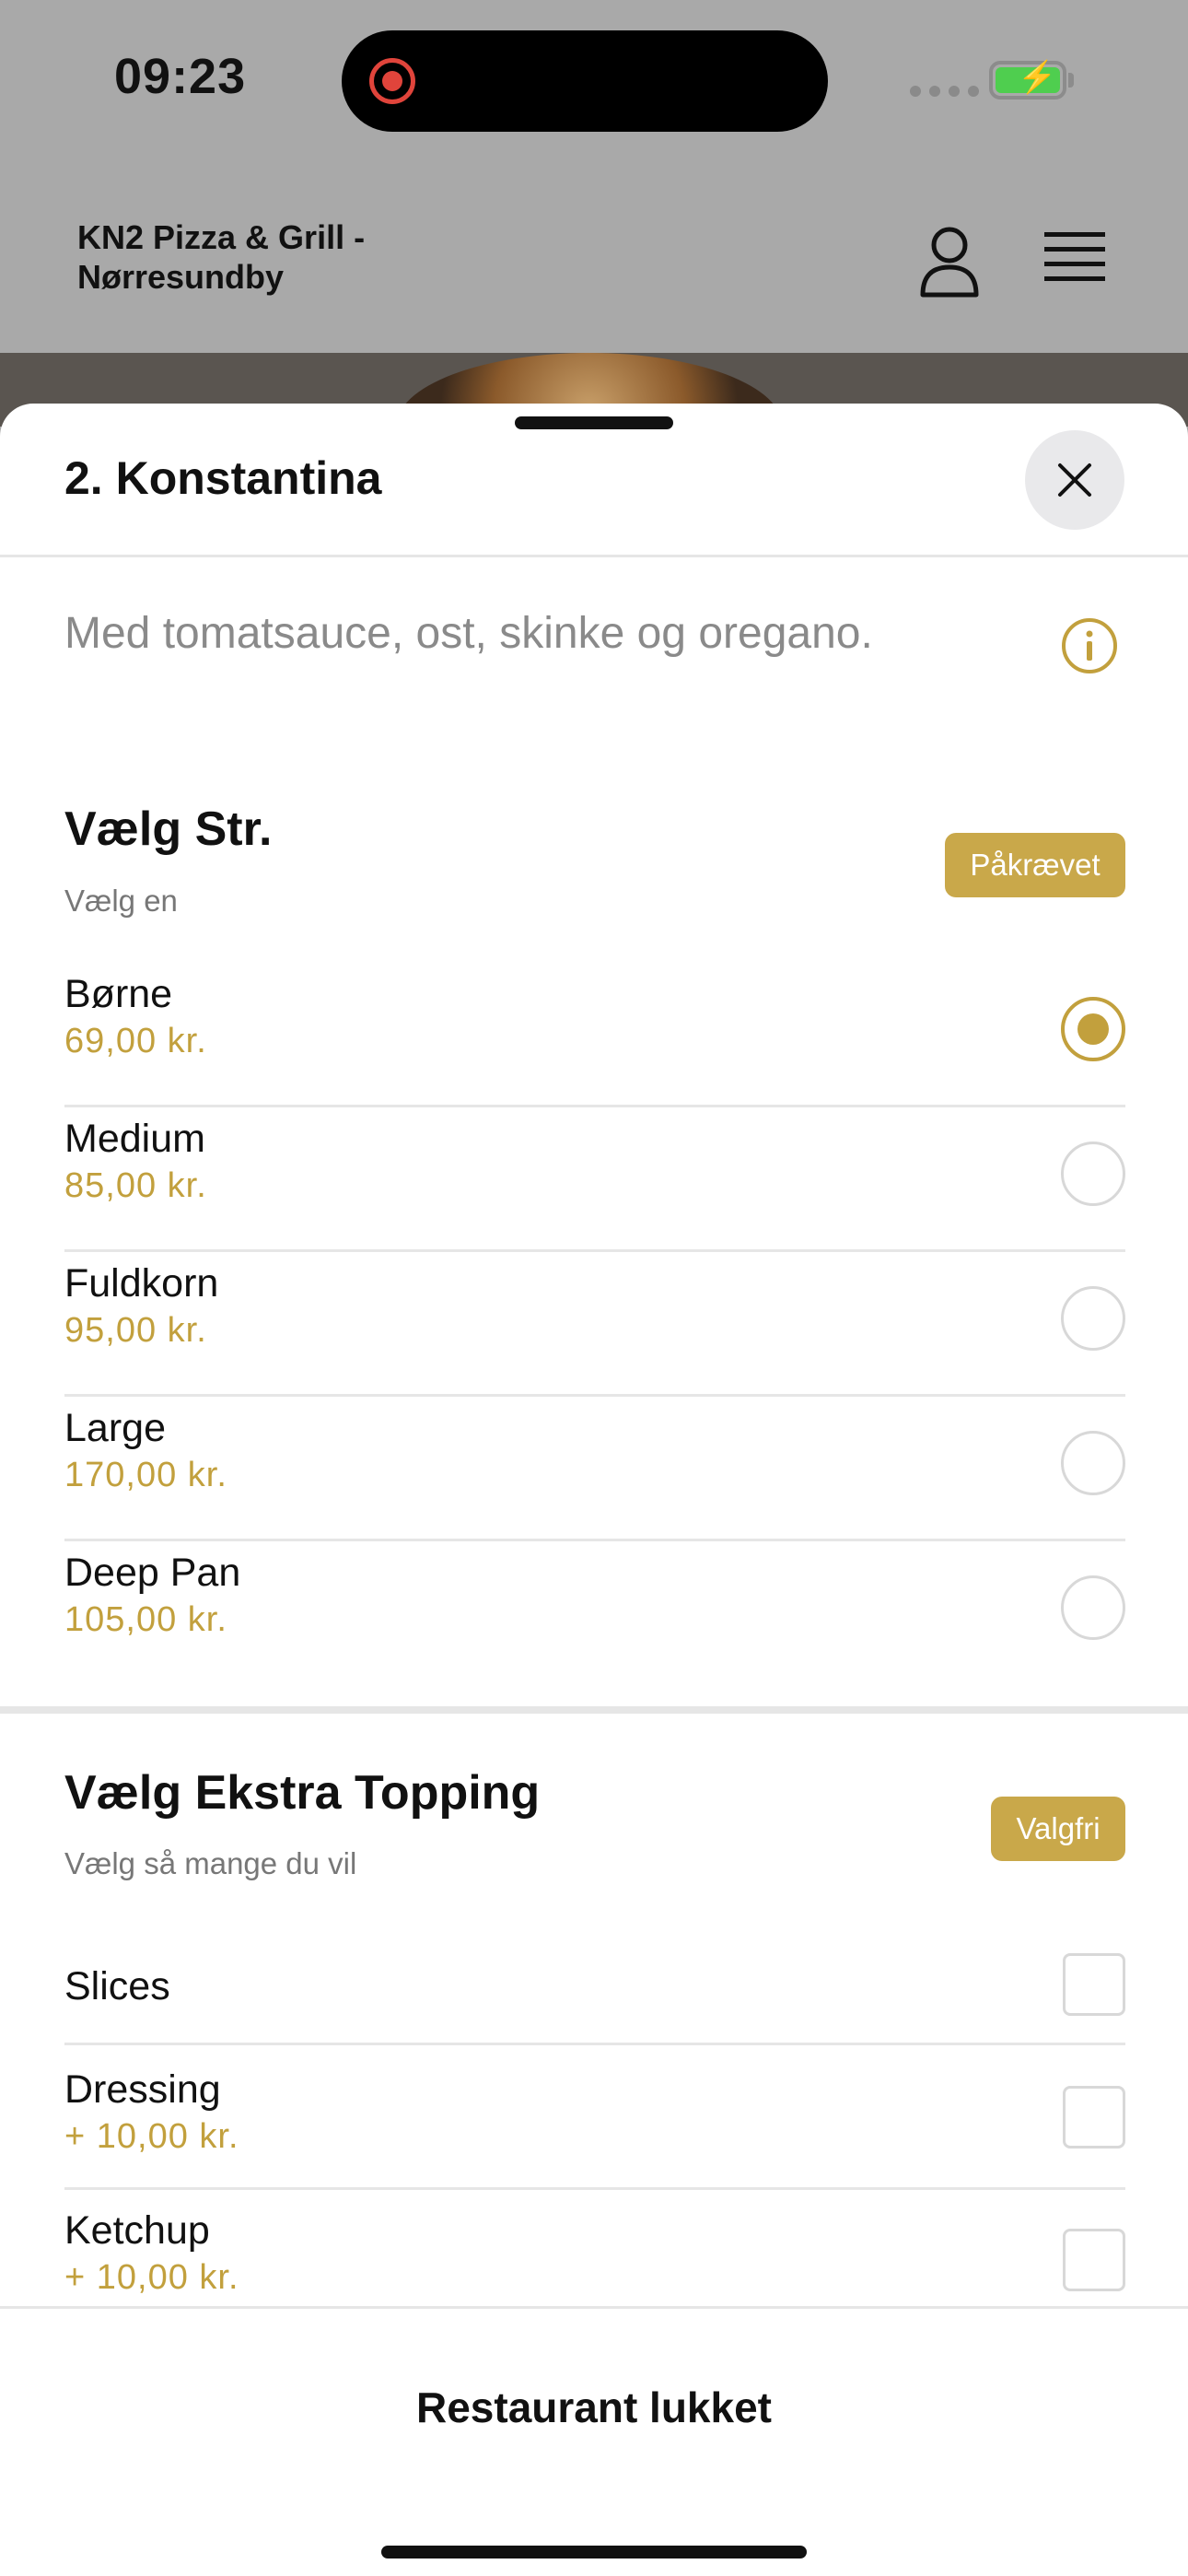 Image resolution: width=1188 pixels, height=2576 pixels. Describe the element at coordinates (143, 2089) in the screenshot. I see `option-name: Dressing` at that location.